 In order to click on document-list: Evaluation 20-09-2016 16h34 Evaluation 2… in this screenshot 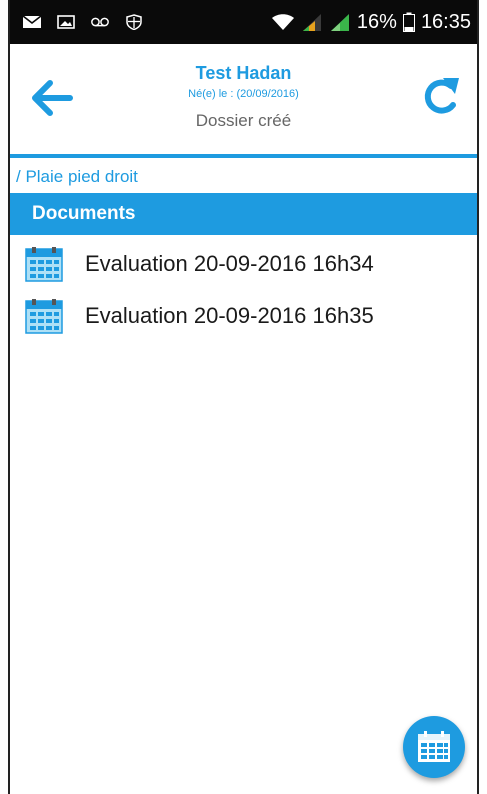, I will do `click(243, 290)`.